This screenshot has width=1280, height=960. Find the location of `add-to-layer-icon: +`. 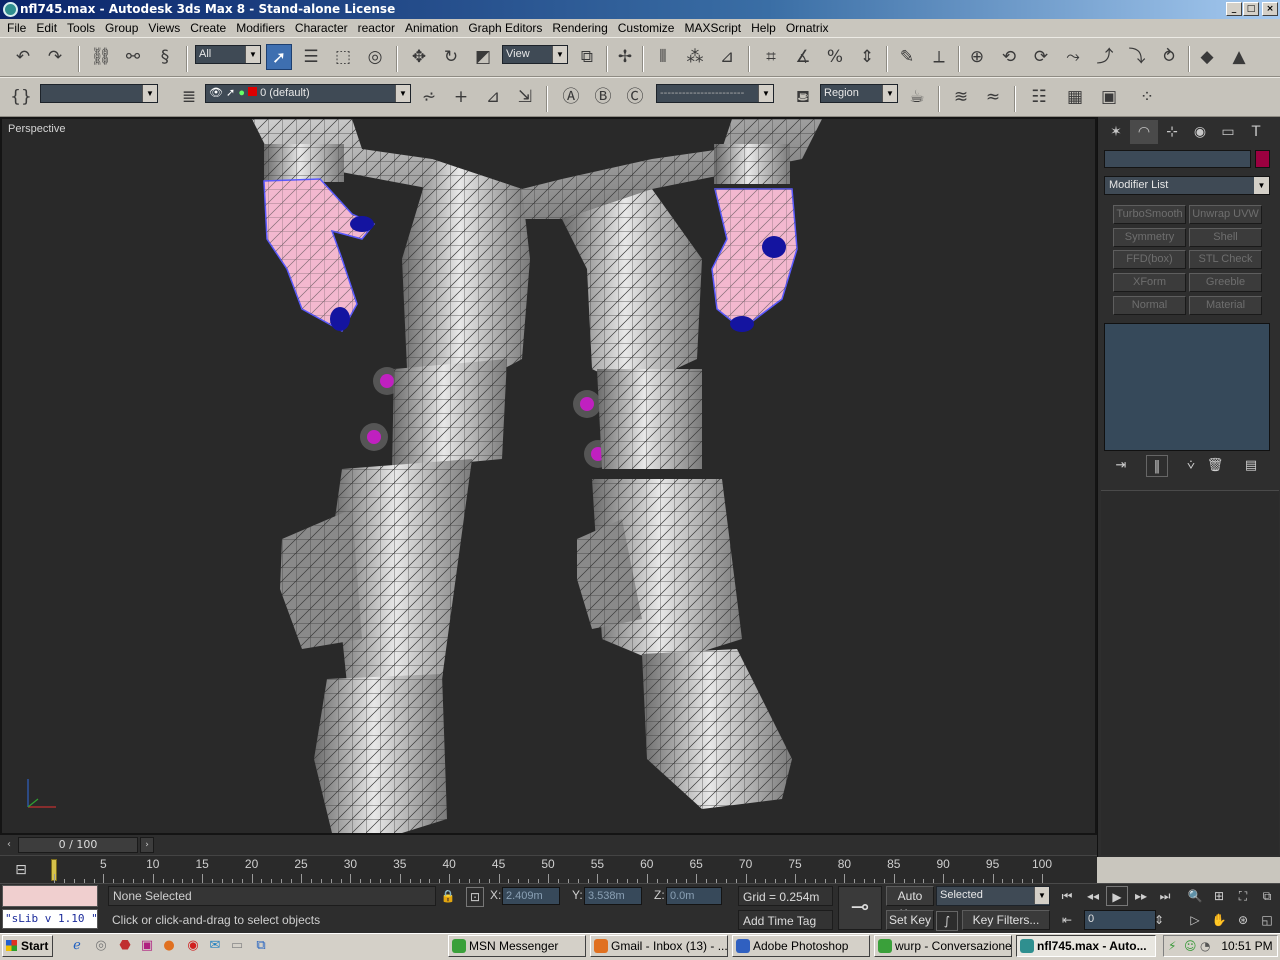

add-to-layer-icon: + is located at coordinates (461, 97).